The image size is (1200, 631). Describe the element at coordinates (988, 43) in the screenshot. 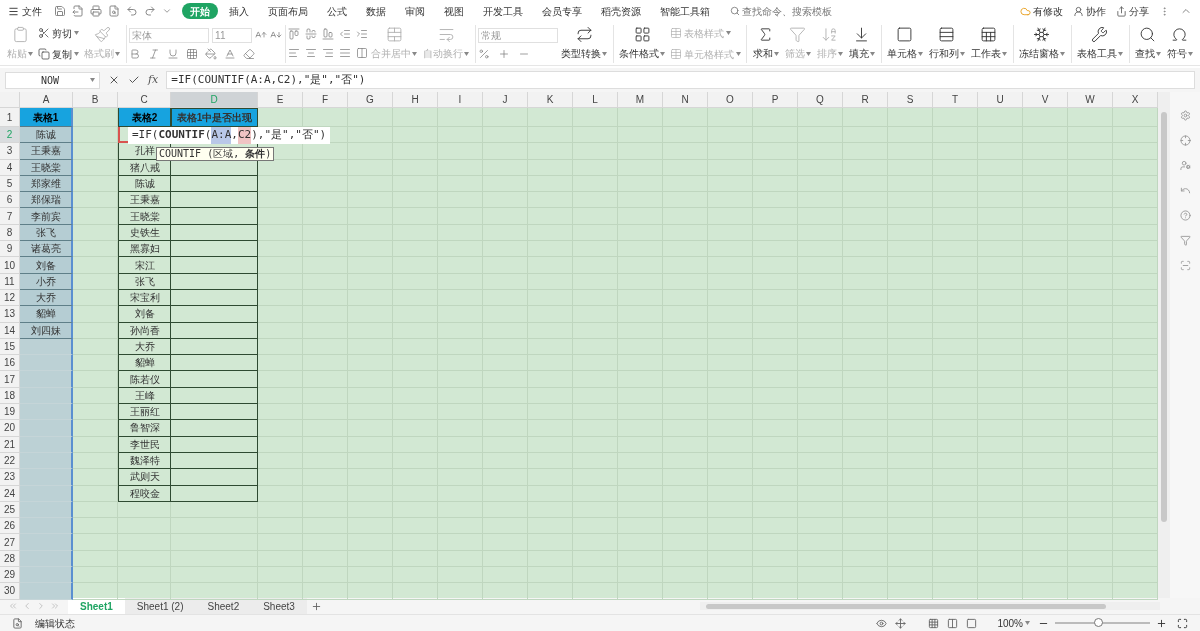

I see `ribbon-button: 工作表` at that location.